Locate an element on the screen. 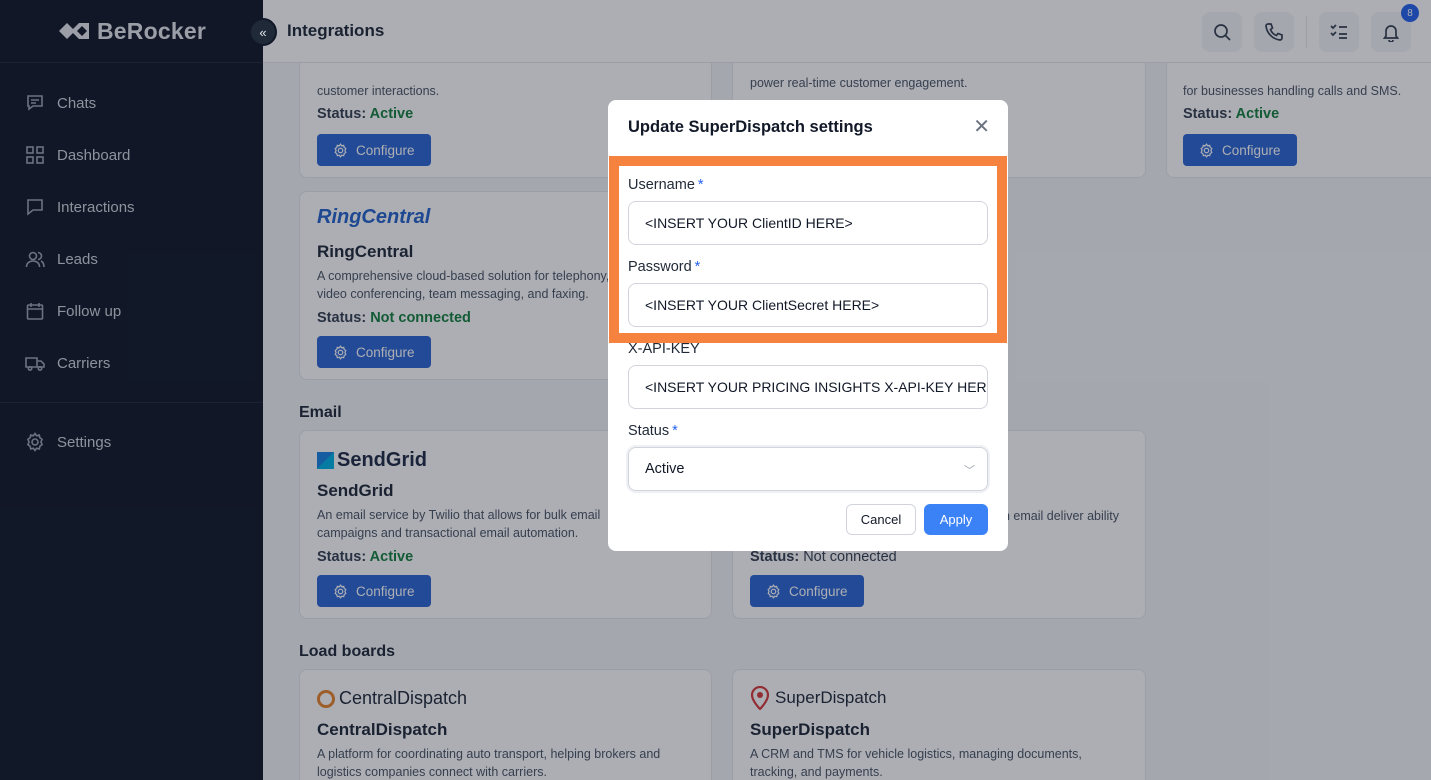  password-label: Password * is located at coordinates (664, 267).